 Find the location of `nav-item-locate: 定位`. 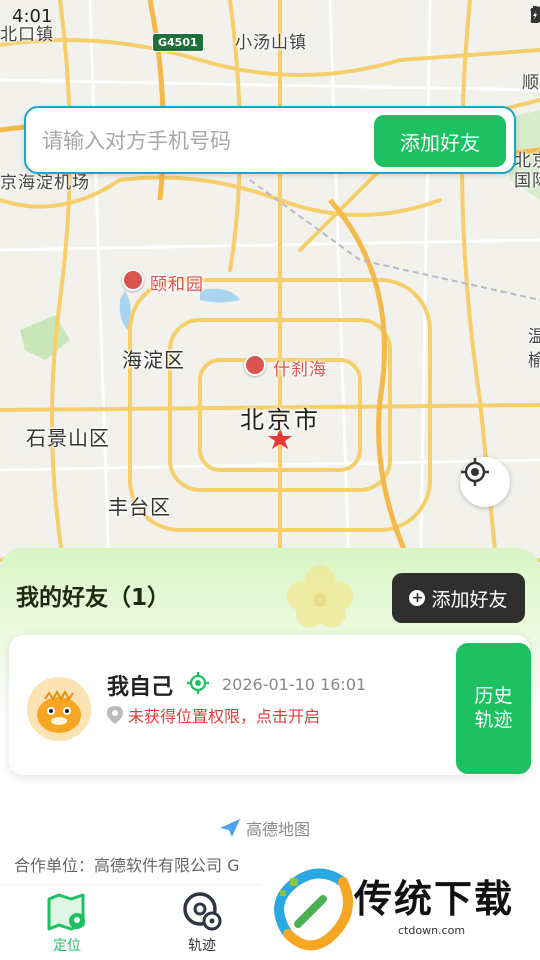

nav-item-locate: 定位 is located at coordinates (67, 923).